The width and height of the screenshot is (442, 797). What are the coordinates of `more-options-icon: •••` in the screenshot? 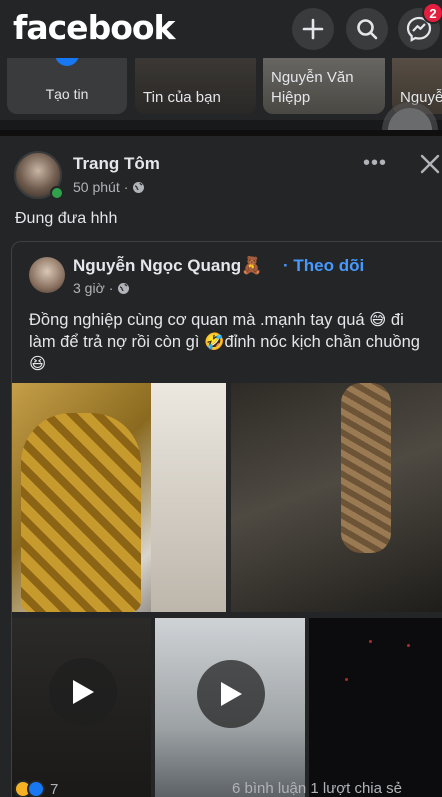 It's located at (375, 163).